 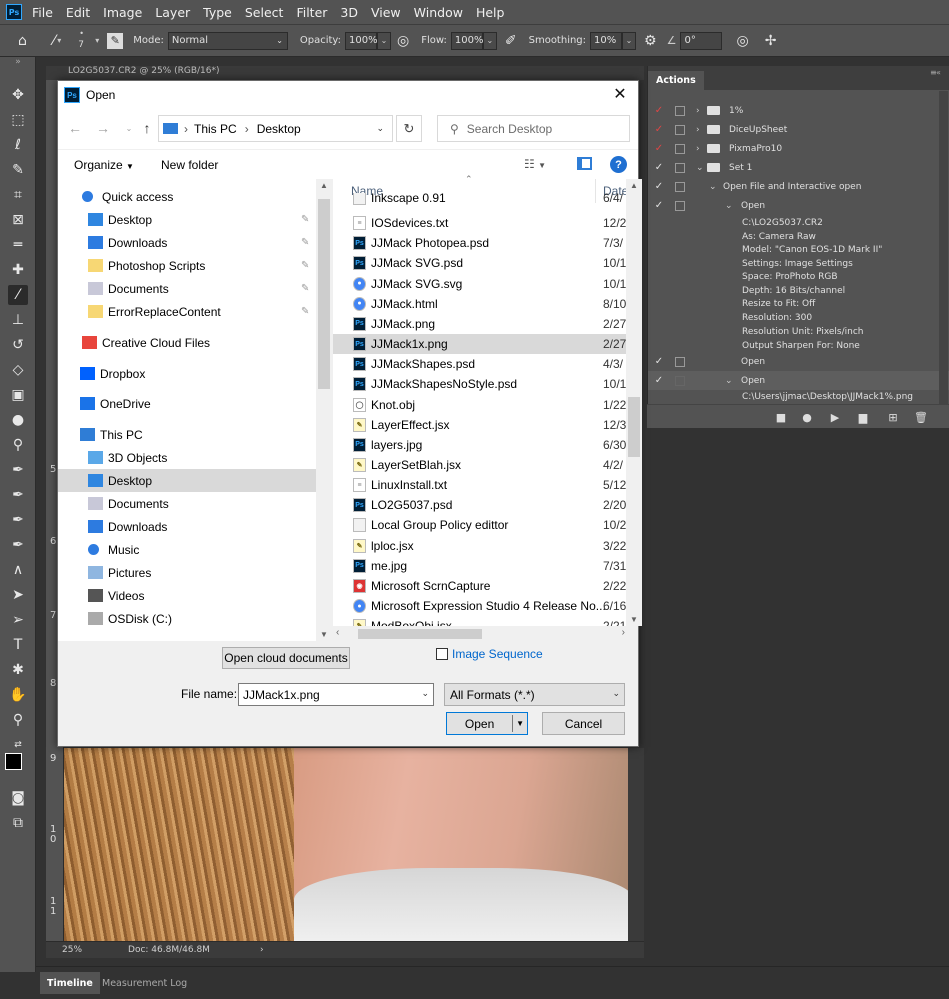 I want to click on menu-item-filter: Filter, so click(x=311, y=12).